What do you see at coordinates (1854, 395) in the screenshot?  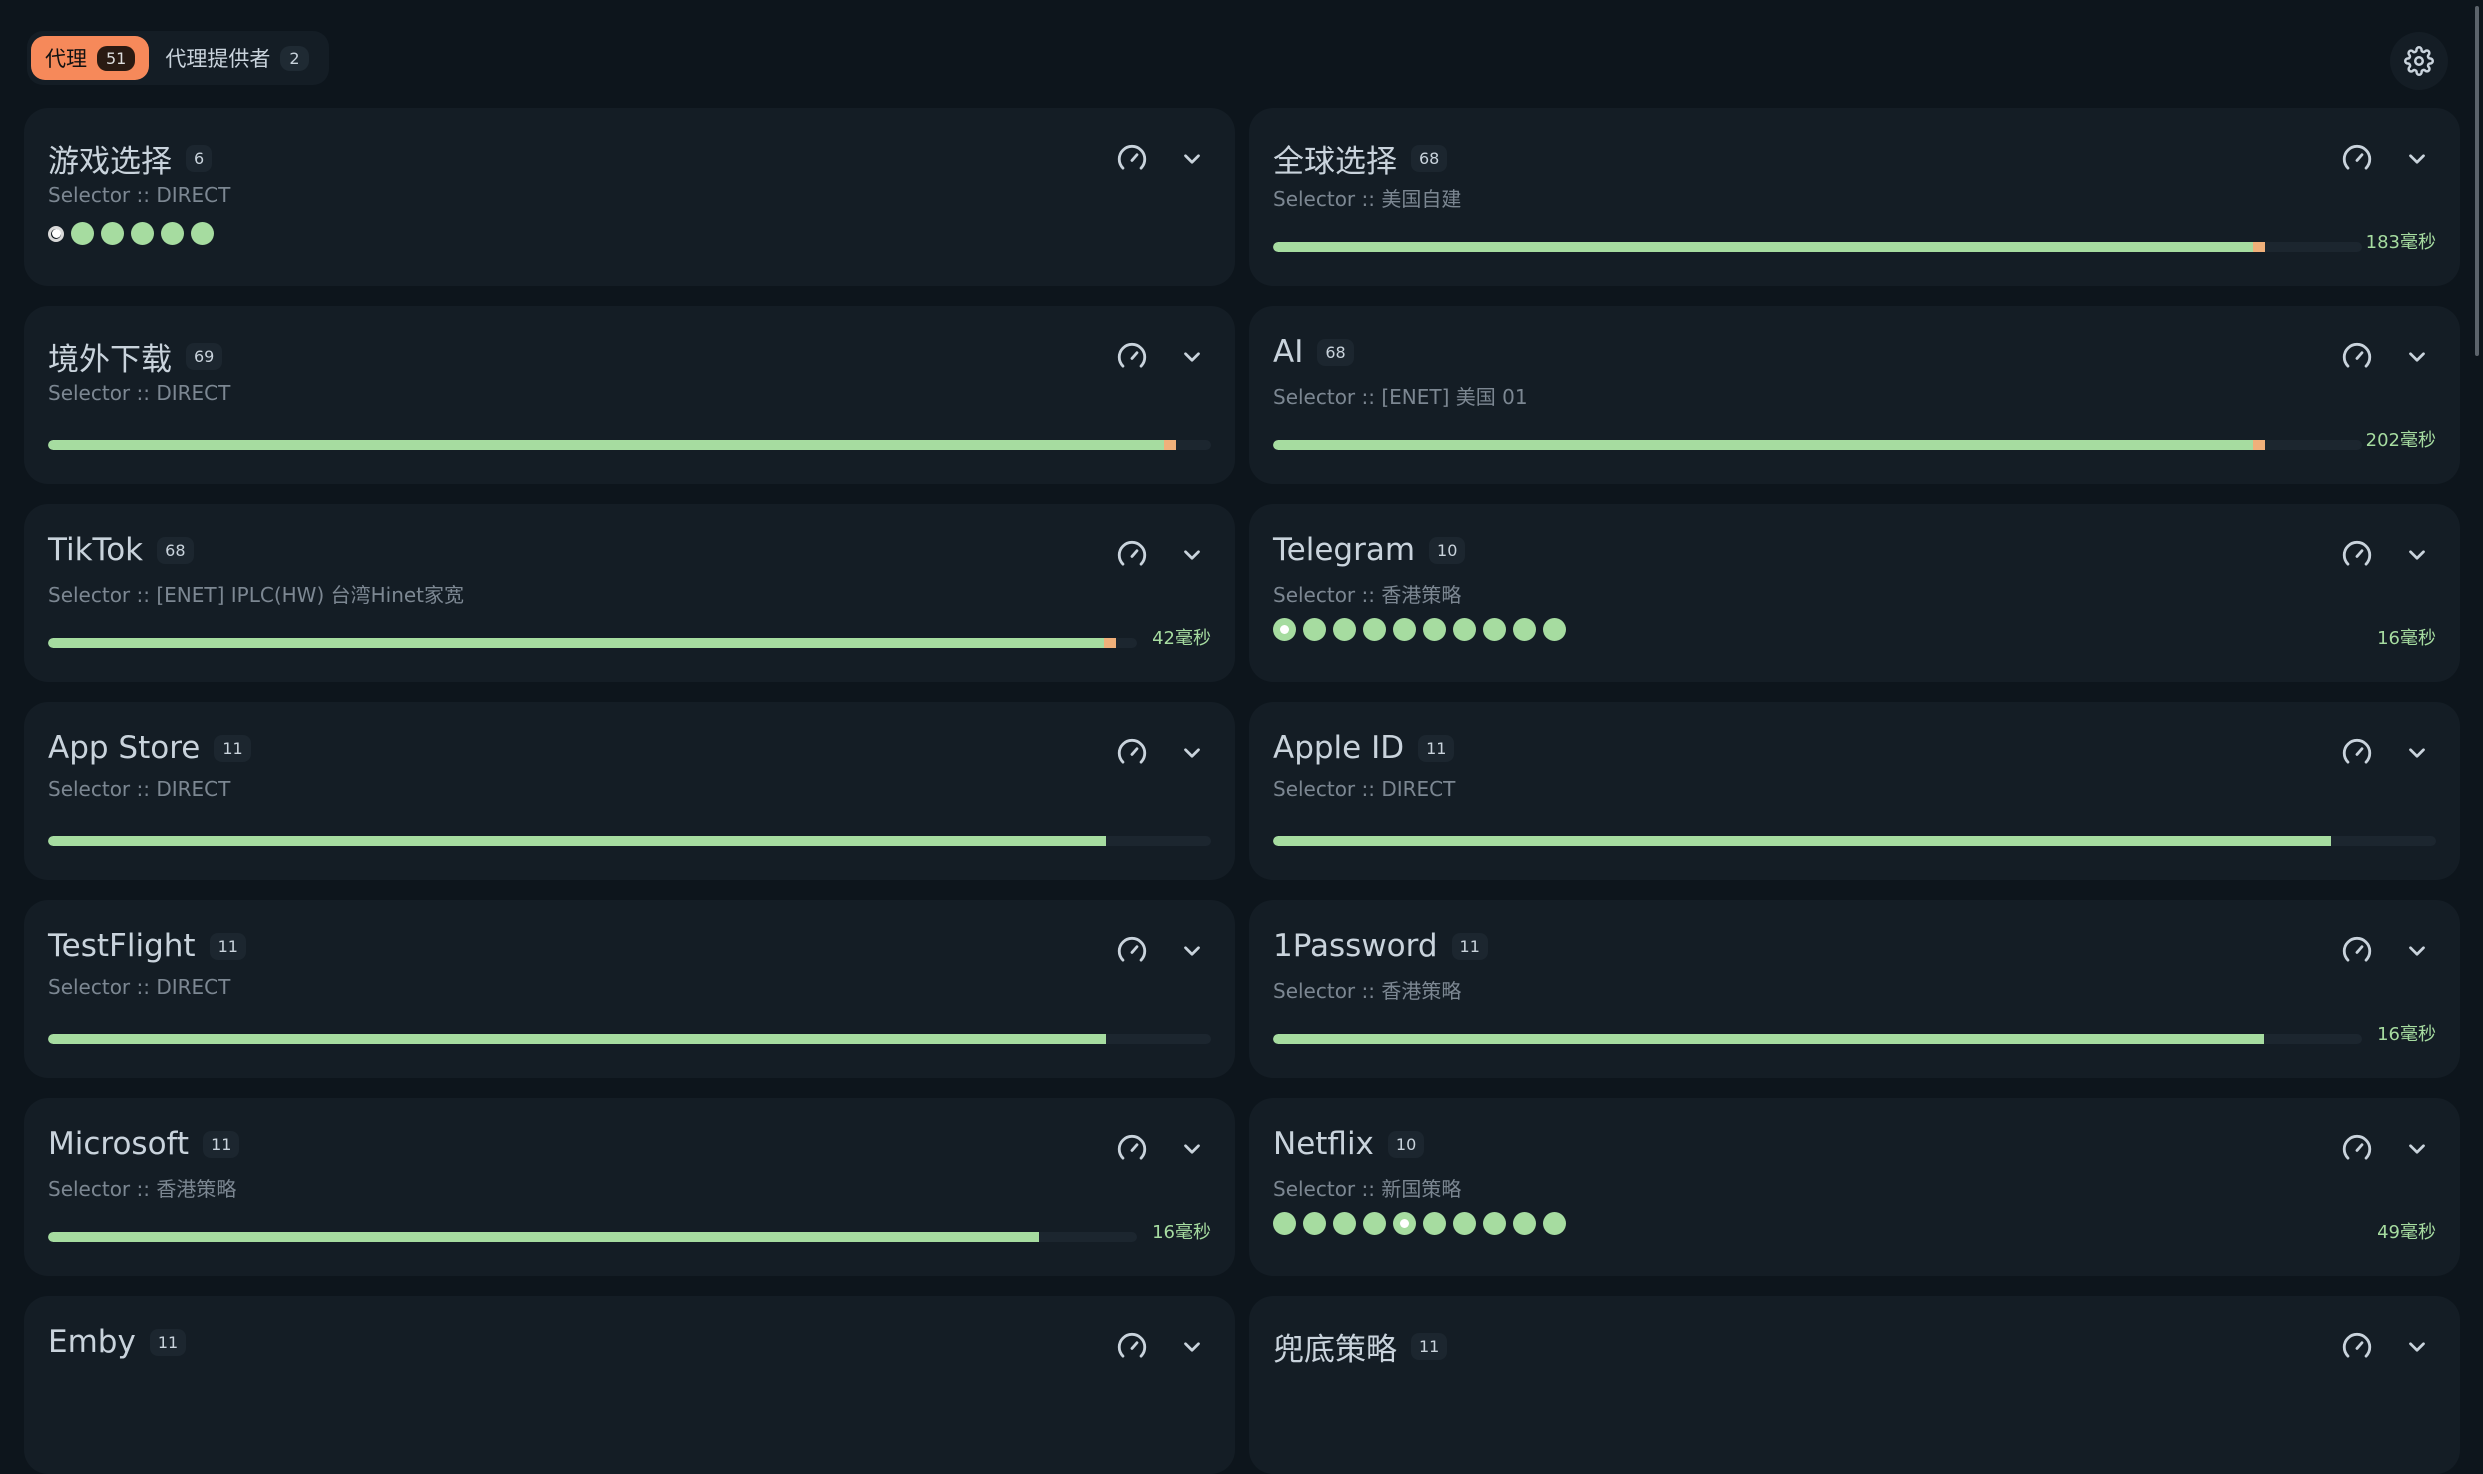 I see `proxy-group-card: AI 68 Selector :: [ENET] 美国 01 202毫秒` at bounding box center [1854, 395].